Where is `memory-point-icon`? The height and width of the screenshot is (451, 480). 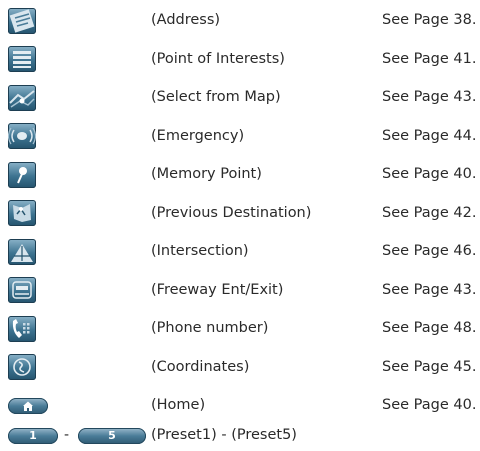
memory-point-icon is located at coordinates (22, 174).